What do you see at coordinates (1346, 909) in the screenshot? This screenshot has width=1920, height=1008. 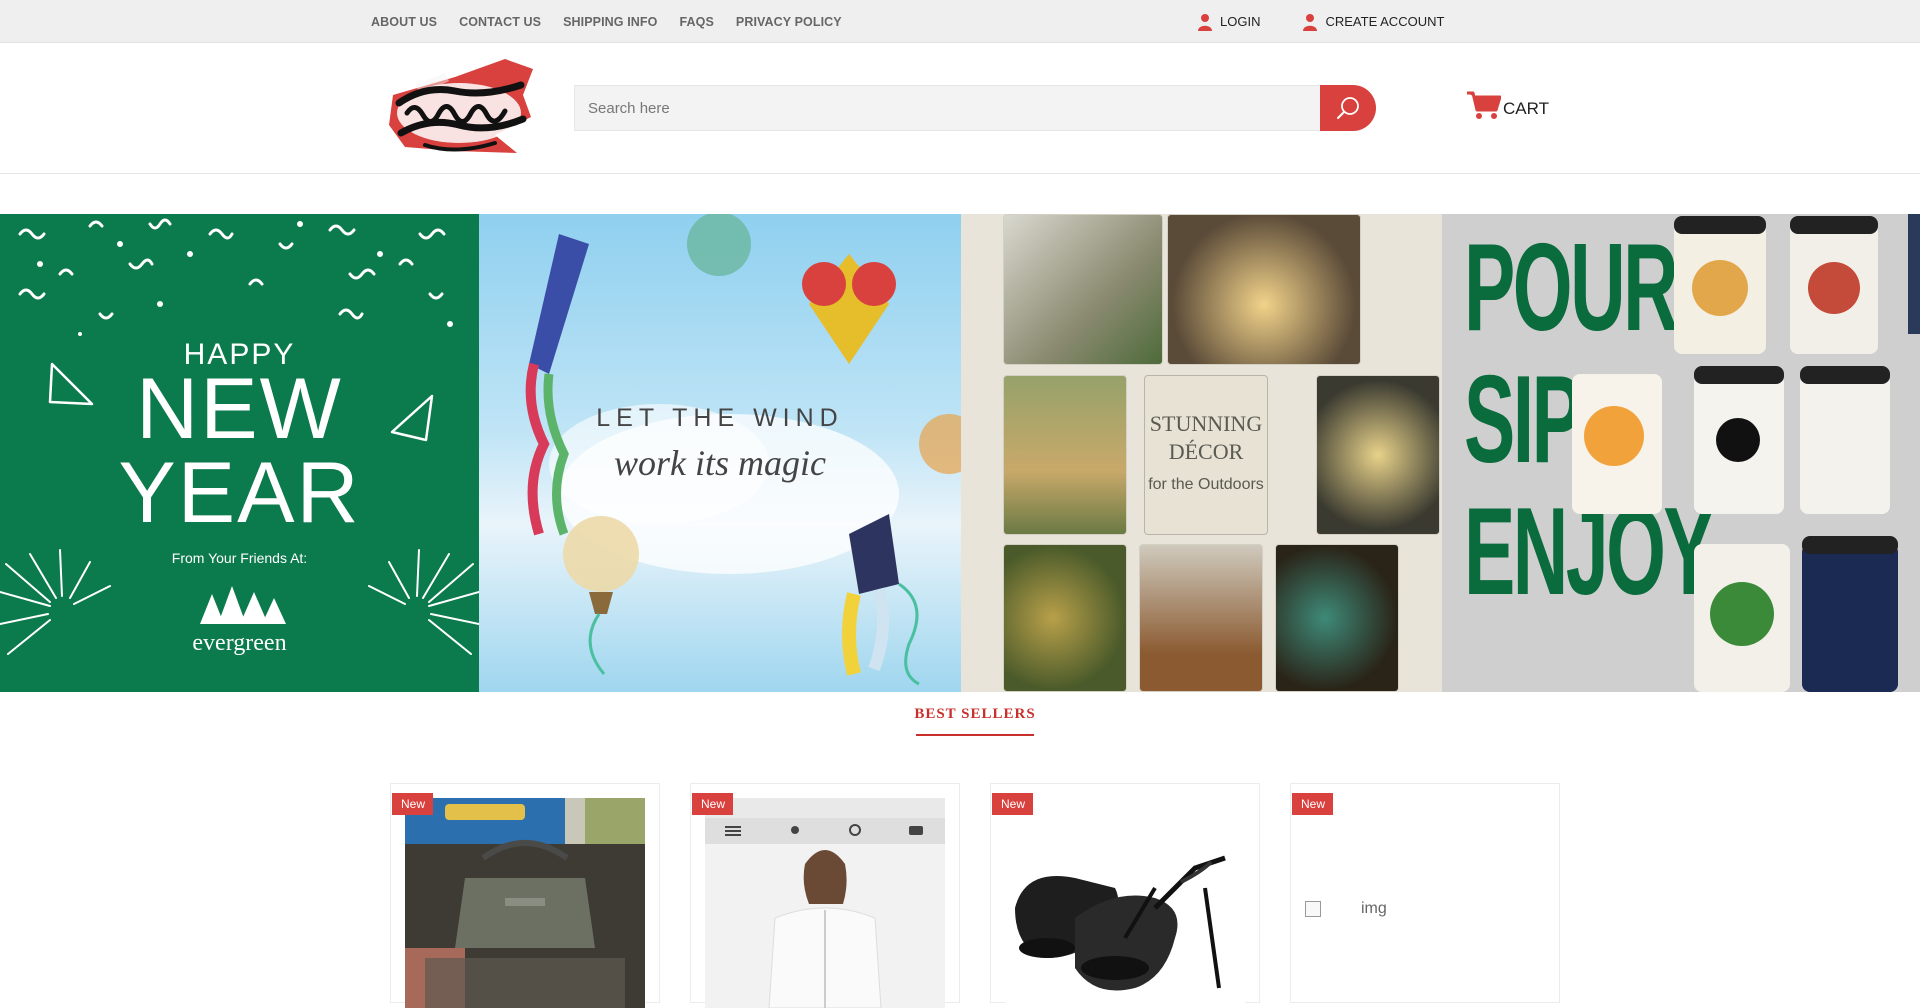 I see `broken-product-image: img` at bounding box center [1346, 909].